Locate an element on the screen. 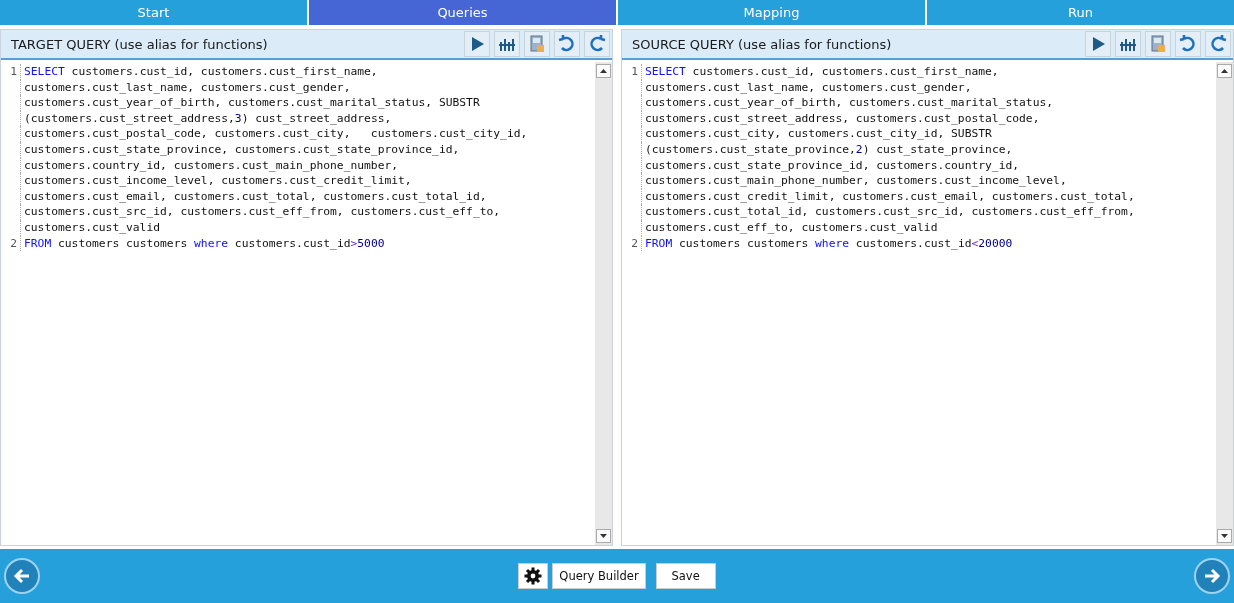 Image resolution: width=1234 pixels, height=603 pixels. settings-button is located at coordinates (533, 576).